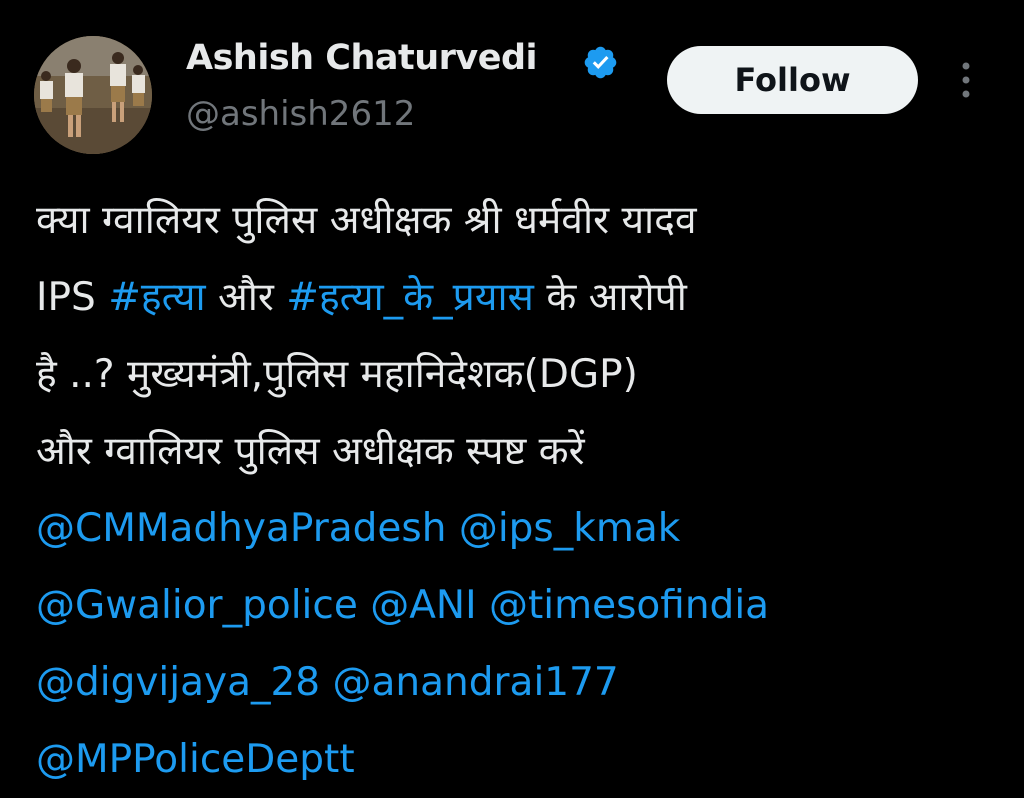 This screenshot has width=1024, height=798. I want to click on mention-link: @Gwalior_police, so click(197, 605).